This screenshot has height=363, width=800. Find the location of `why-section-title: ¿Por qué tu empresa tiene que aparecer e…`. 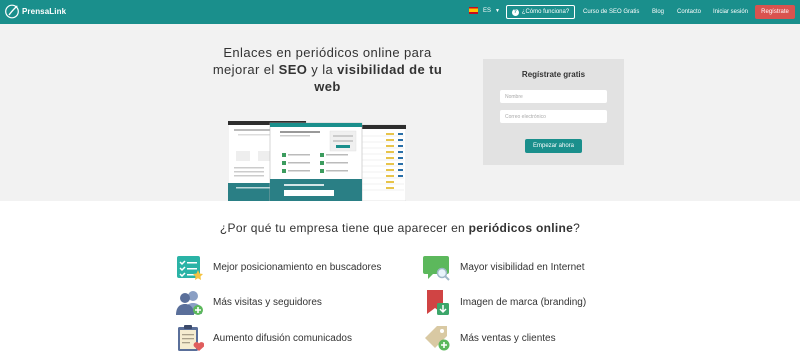

why-section-title: ¿Por qué tu empresa tiene que aparecer e… is located at coordinates (400, 228).